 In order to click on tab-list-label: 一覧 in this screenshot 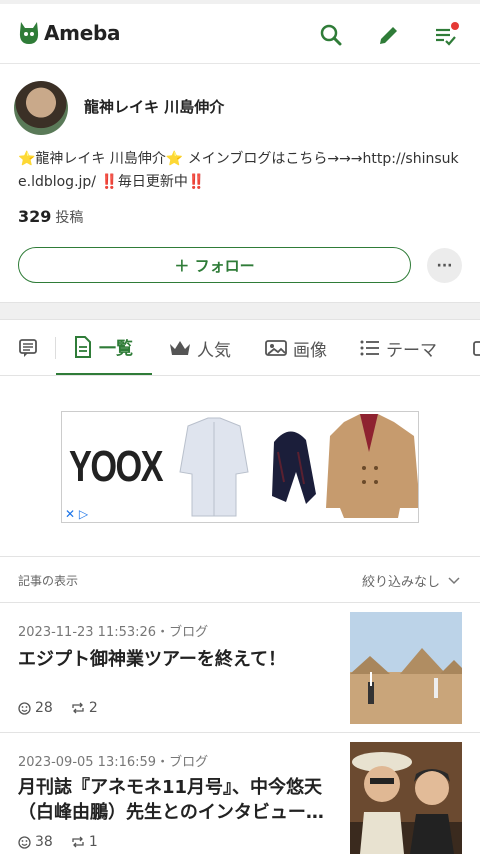, I will do `click(116, 349)`.